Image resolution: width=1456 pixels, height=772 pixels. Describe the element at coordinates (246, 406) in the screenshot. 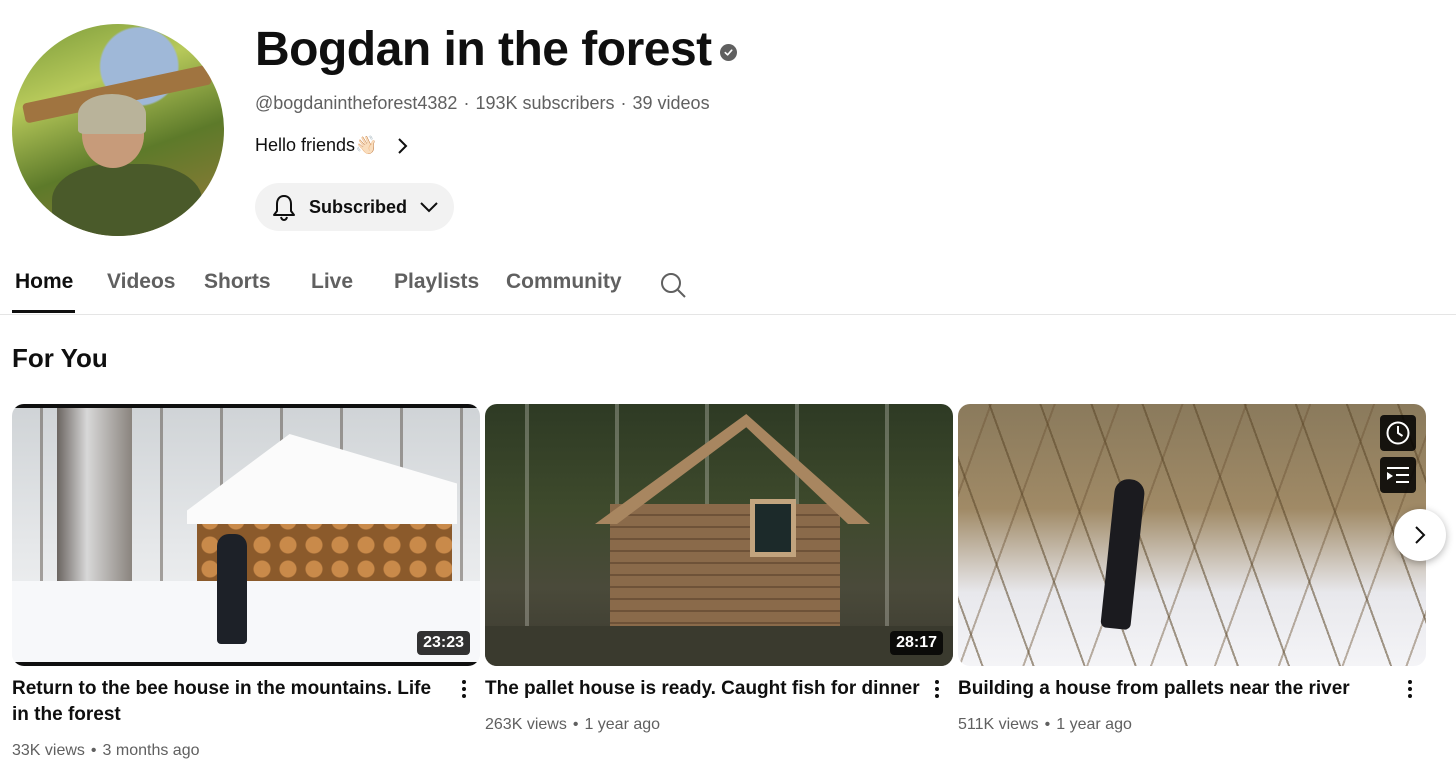

I see `thumbnail-border-top` at that location.